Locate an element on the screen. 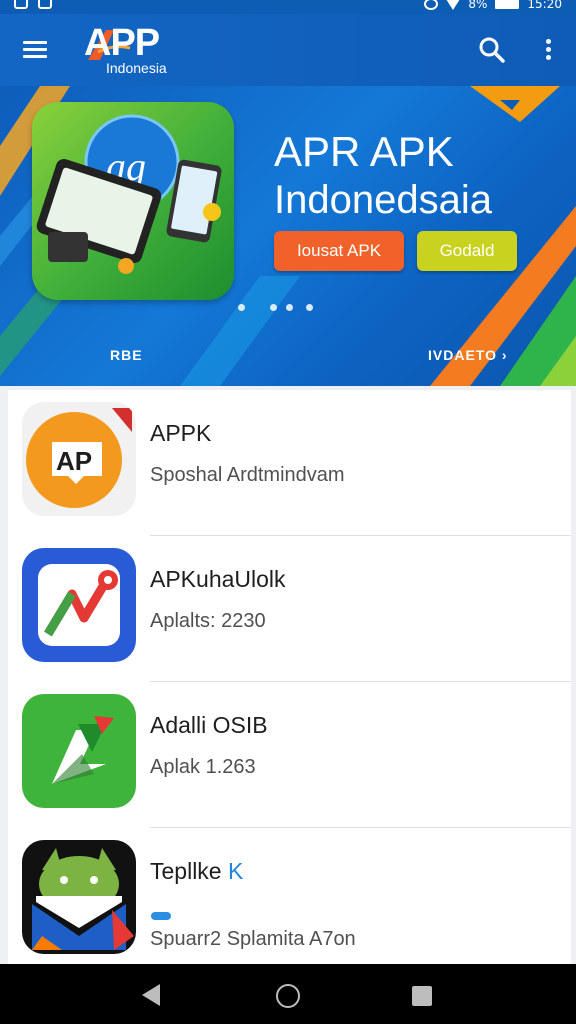  recents-icon is located at coordinates (422, 996).